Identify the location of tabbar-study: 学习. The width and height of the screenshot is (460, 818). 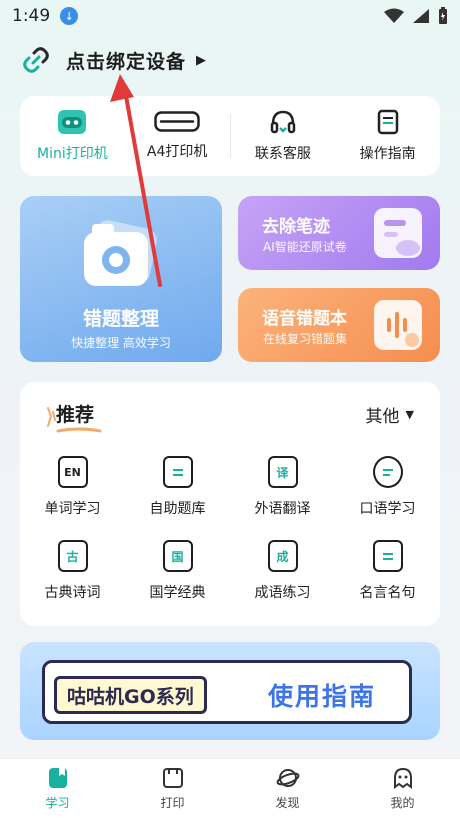
(57, 788).